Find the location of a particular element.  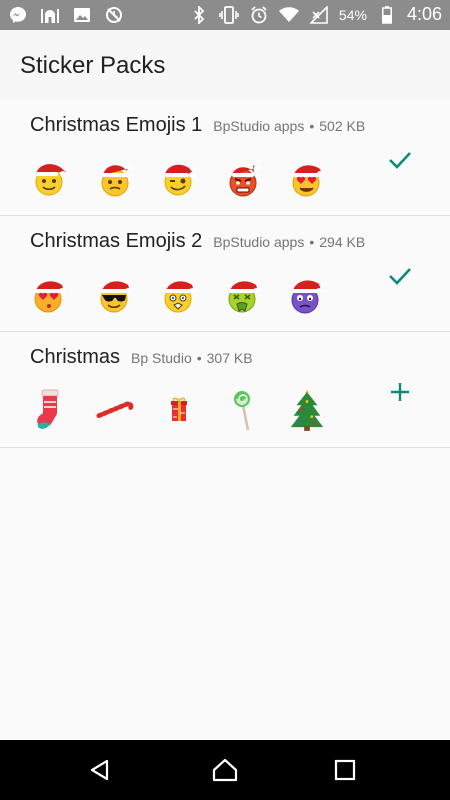

mosque-icon is located at coordinates (50, 15).